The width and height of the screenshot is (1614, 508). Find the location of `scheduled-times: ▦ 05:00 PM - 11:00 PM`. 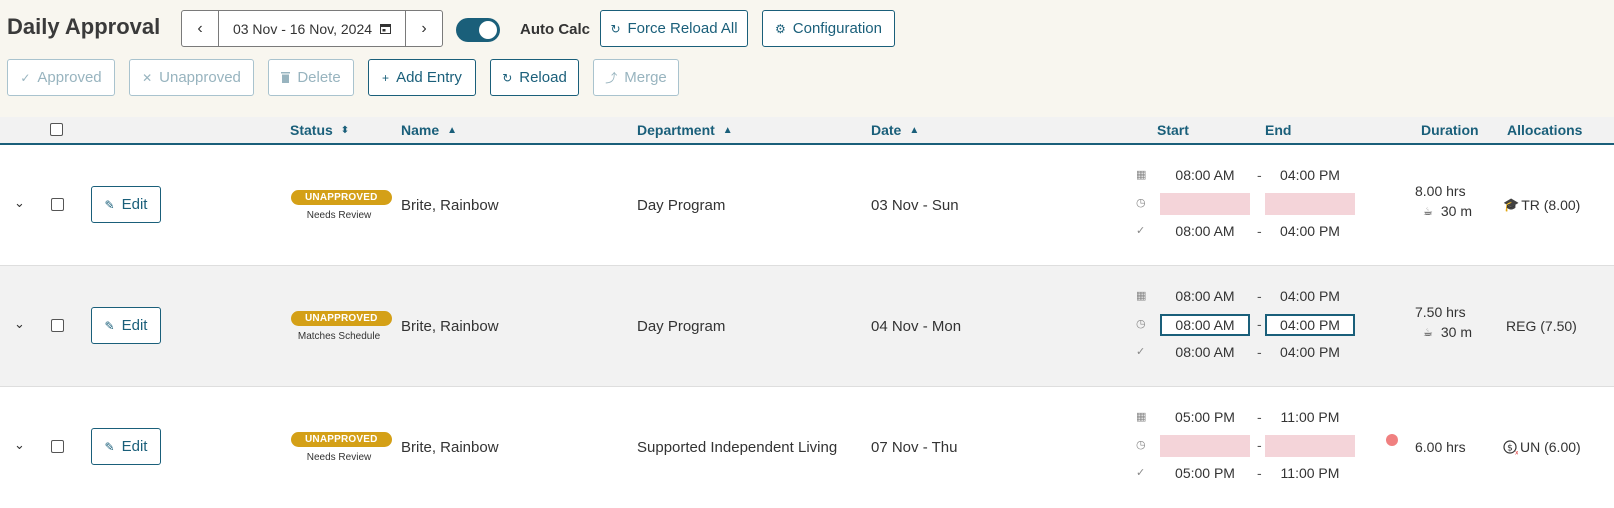

scheduled-times: ▦ 05:00 PM - 11:00 PM is located at coordinates (1251, 418).